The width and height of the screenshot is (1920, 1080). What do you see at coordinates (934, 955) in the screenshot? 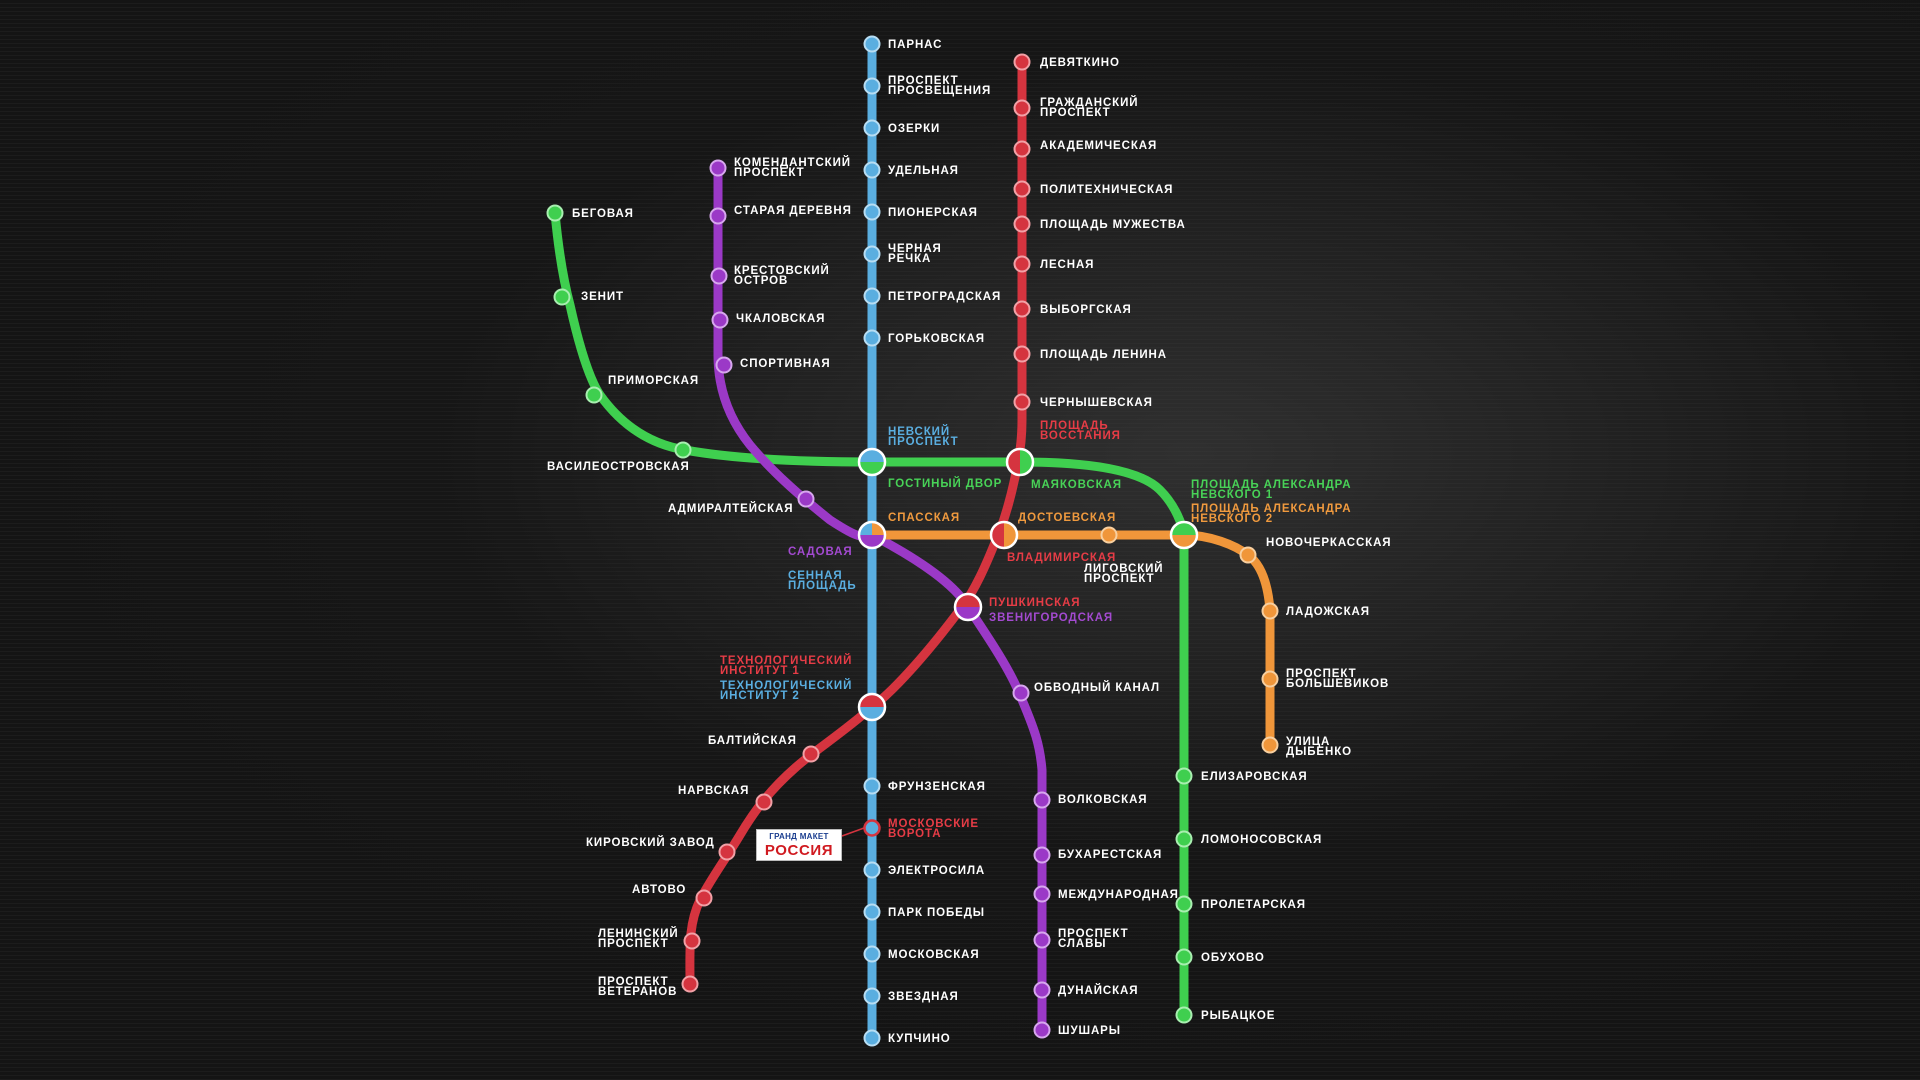
I see `station-label: МОСКОВСКАЯ` at bounding box center [934, 955].